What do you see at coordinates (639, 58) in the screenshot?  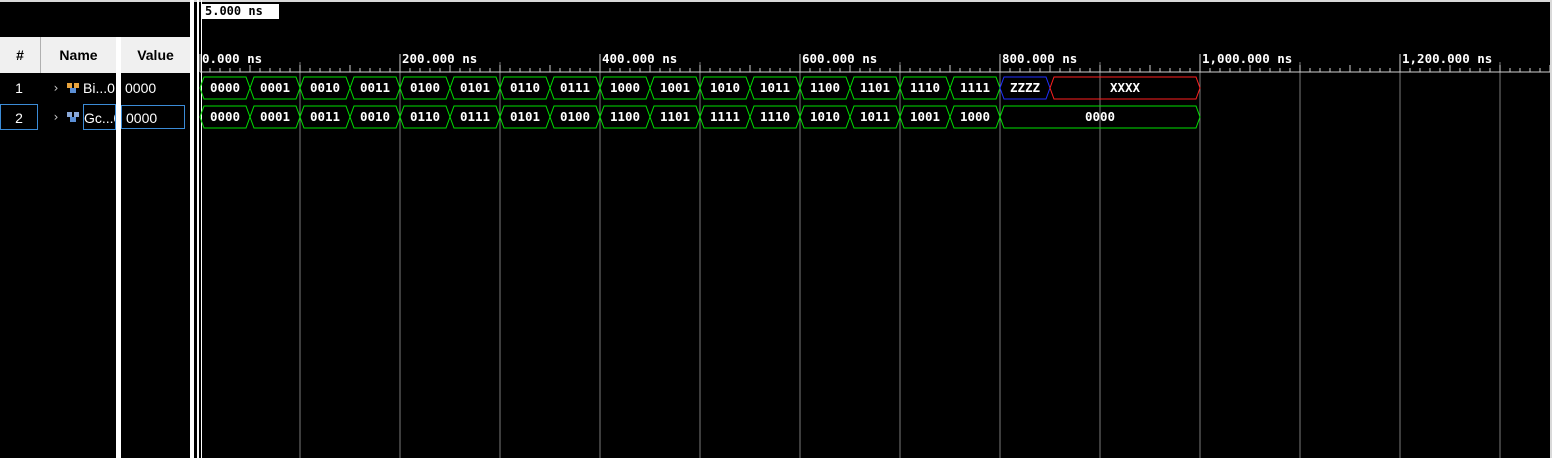 I see `timeline-label: 400.000 ns` at bounding box center [639, 58].